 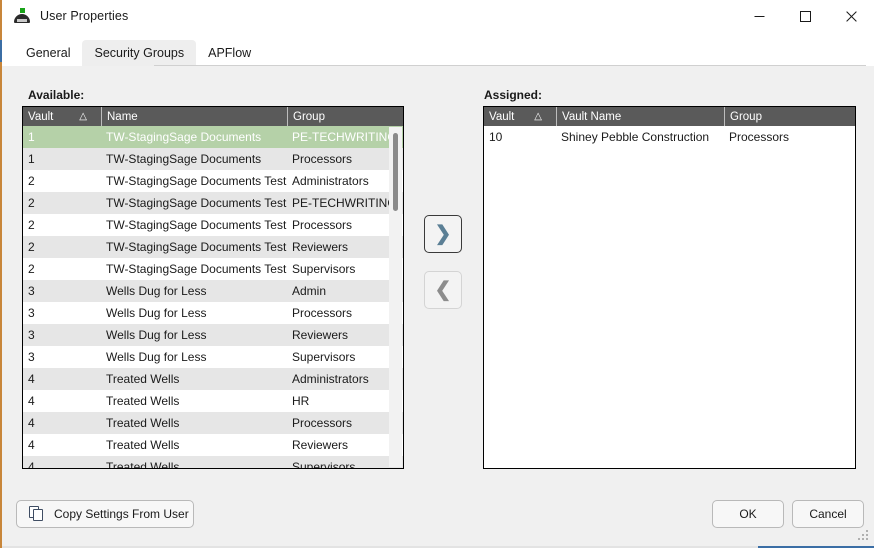 I want to click on title-bar: User Properties, so click(x=438, y=16).